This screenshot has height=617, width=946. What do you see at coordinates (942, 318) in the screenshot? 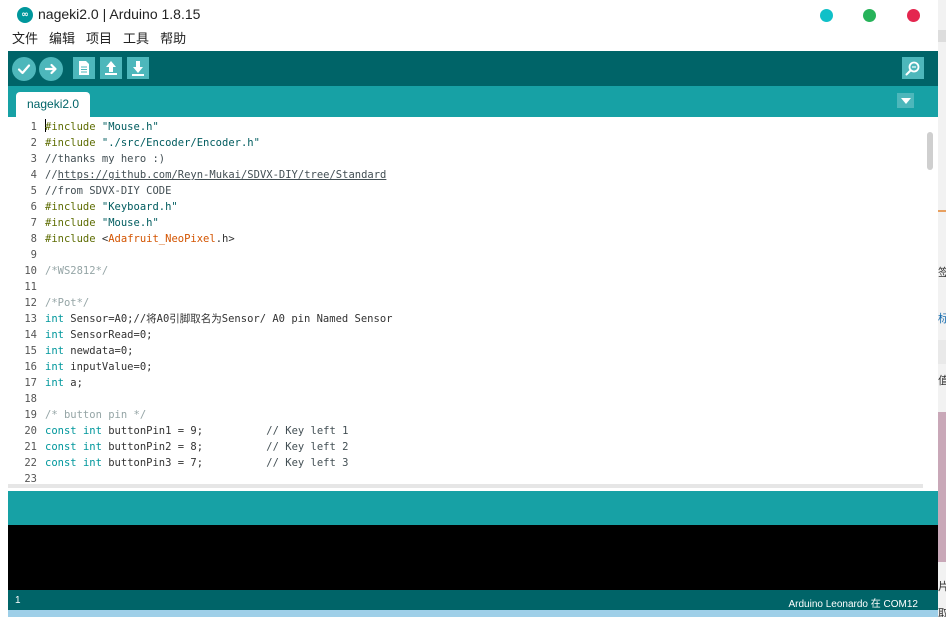
I see `background-text: 标` at bounding box center [942, 318].